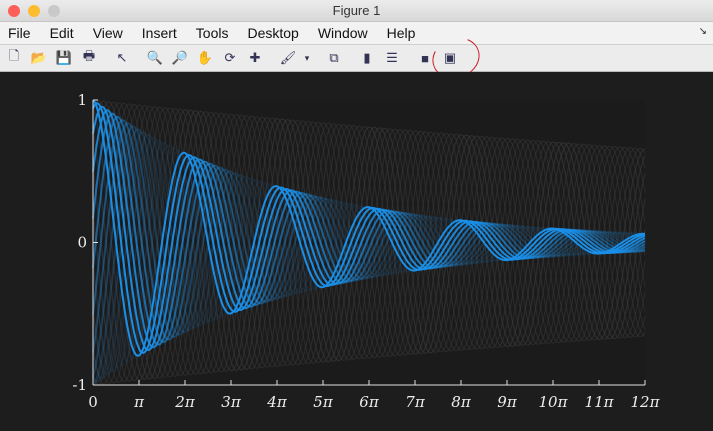  I want to click on new-figure-icon: 🗋, so click(14, 58).